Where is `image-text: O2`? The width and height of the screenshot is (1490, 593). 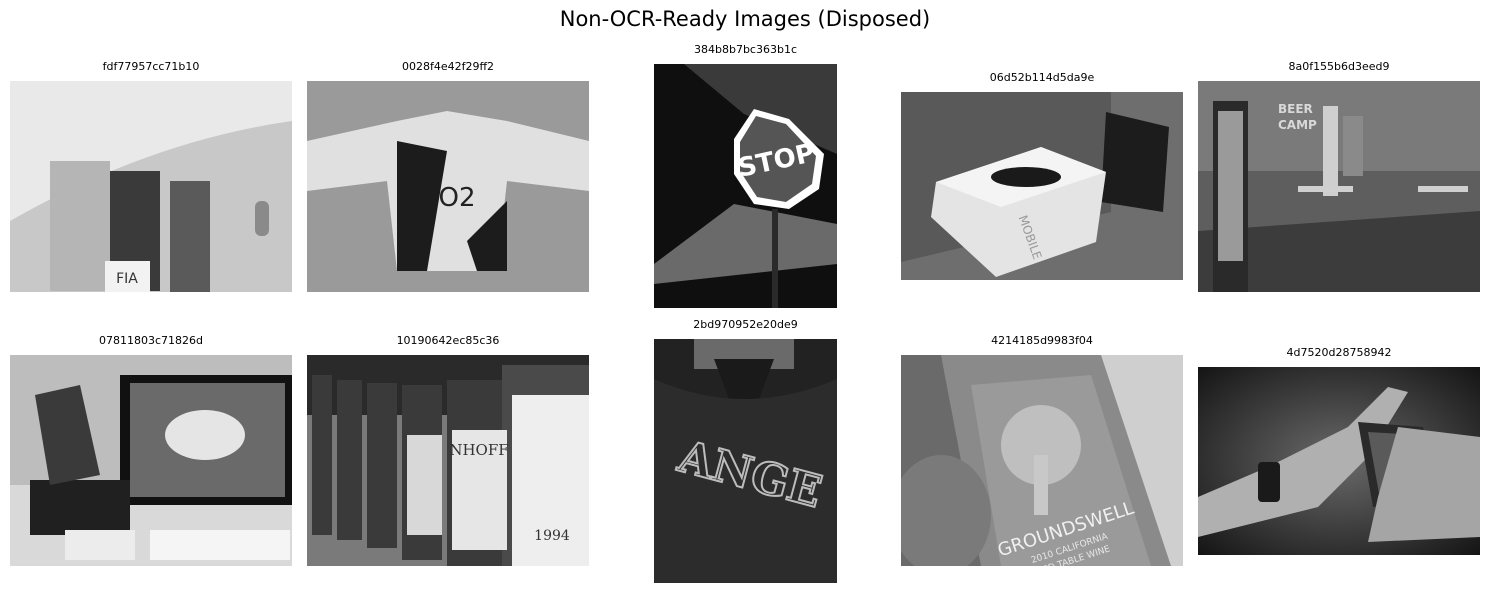 image-text: O2 is located at coordinates (456, 198).